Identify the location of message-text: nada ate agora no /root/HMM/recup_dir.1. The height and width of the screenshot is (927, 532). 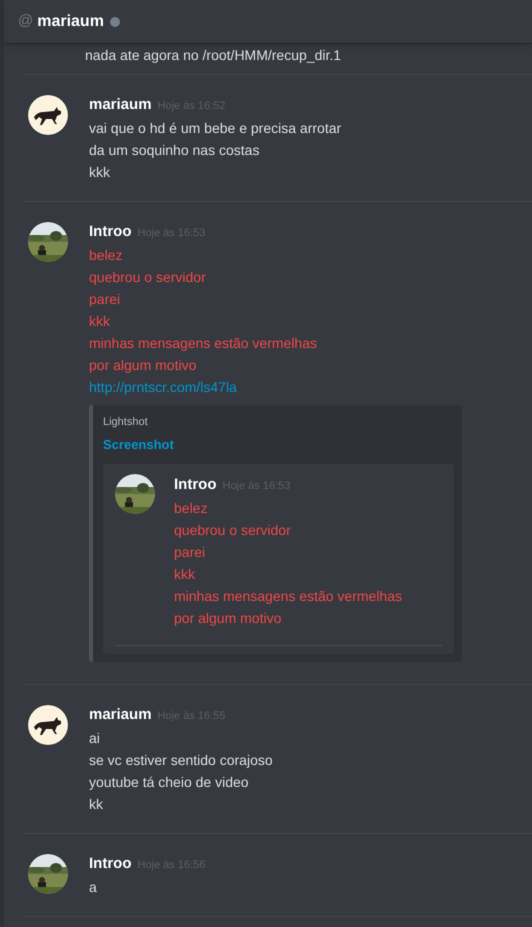
(213, 55).